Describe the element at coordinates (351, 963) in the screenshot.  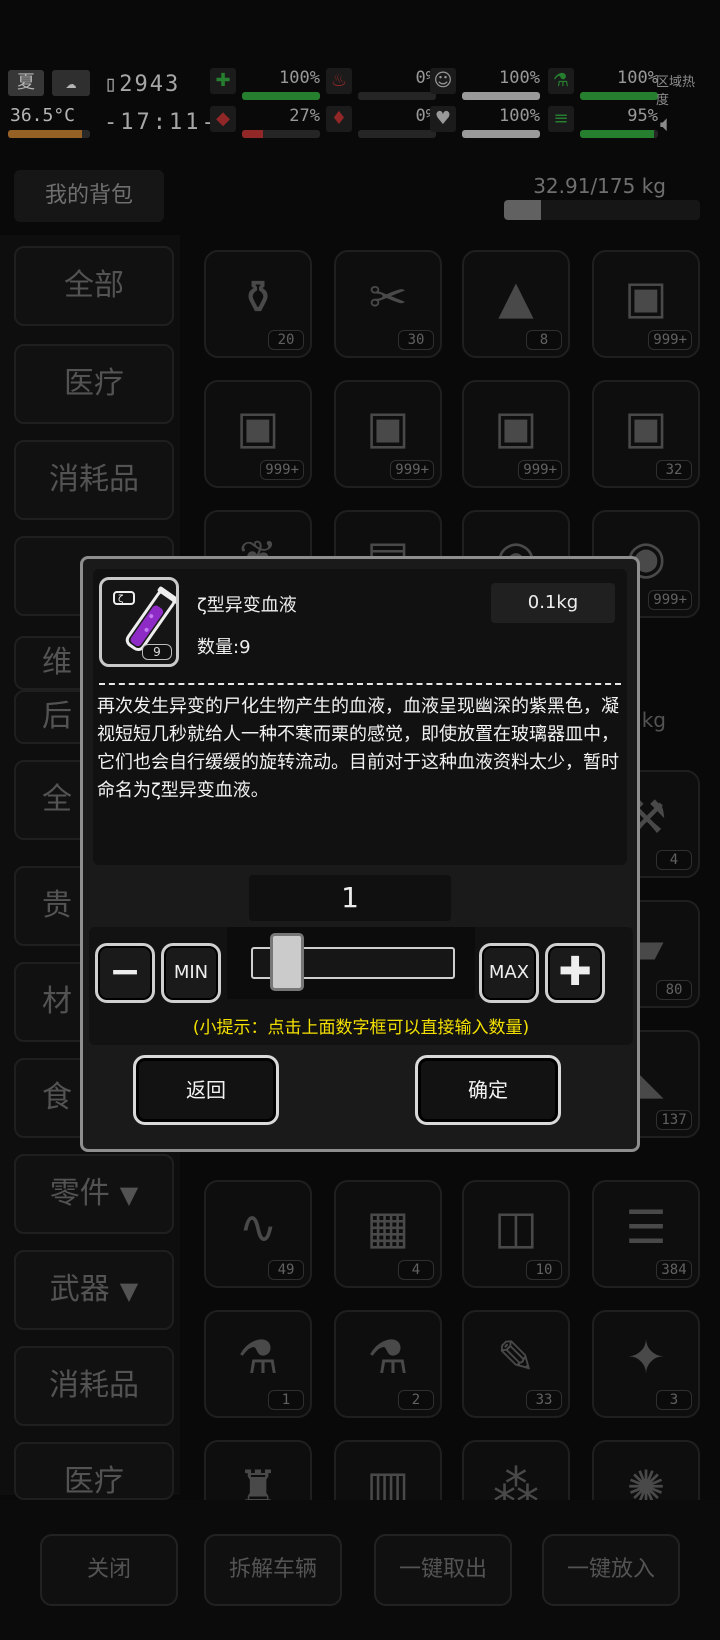
I see `amount-slider` at that location.